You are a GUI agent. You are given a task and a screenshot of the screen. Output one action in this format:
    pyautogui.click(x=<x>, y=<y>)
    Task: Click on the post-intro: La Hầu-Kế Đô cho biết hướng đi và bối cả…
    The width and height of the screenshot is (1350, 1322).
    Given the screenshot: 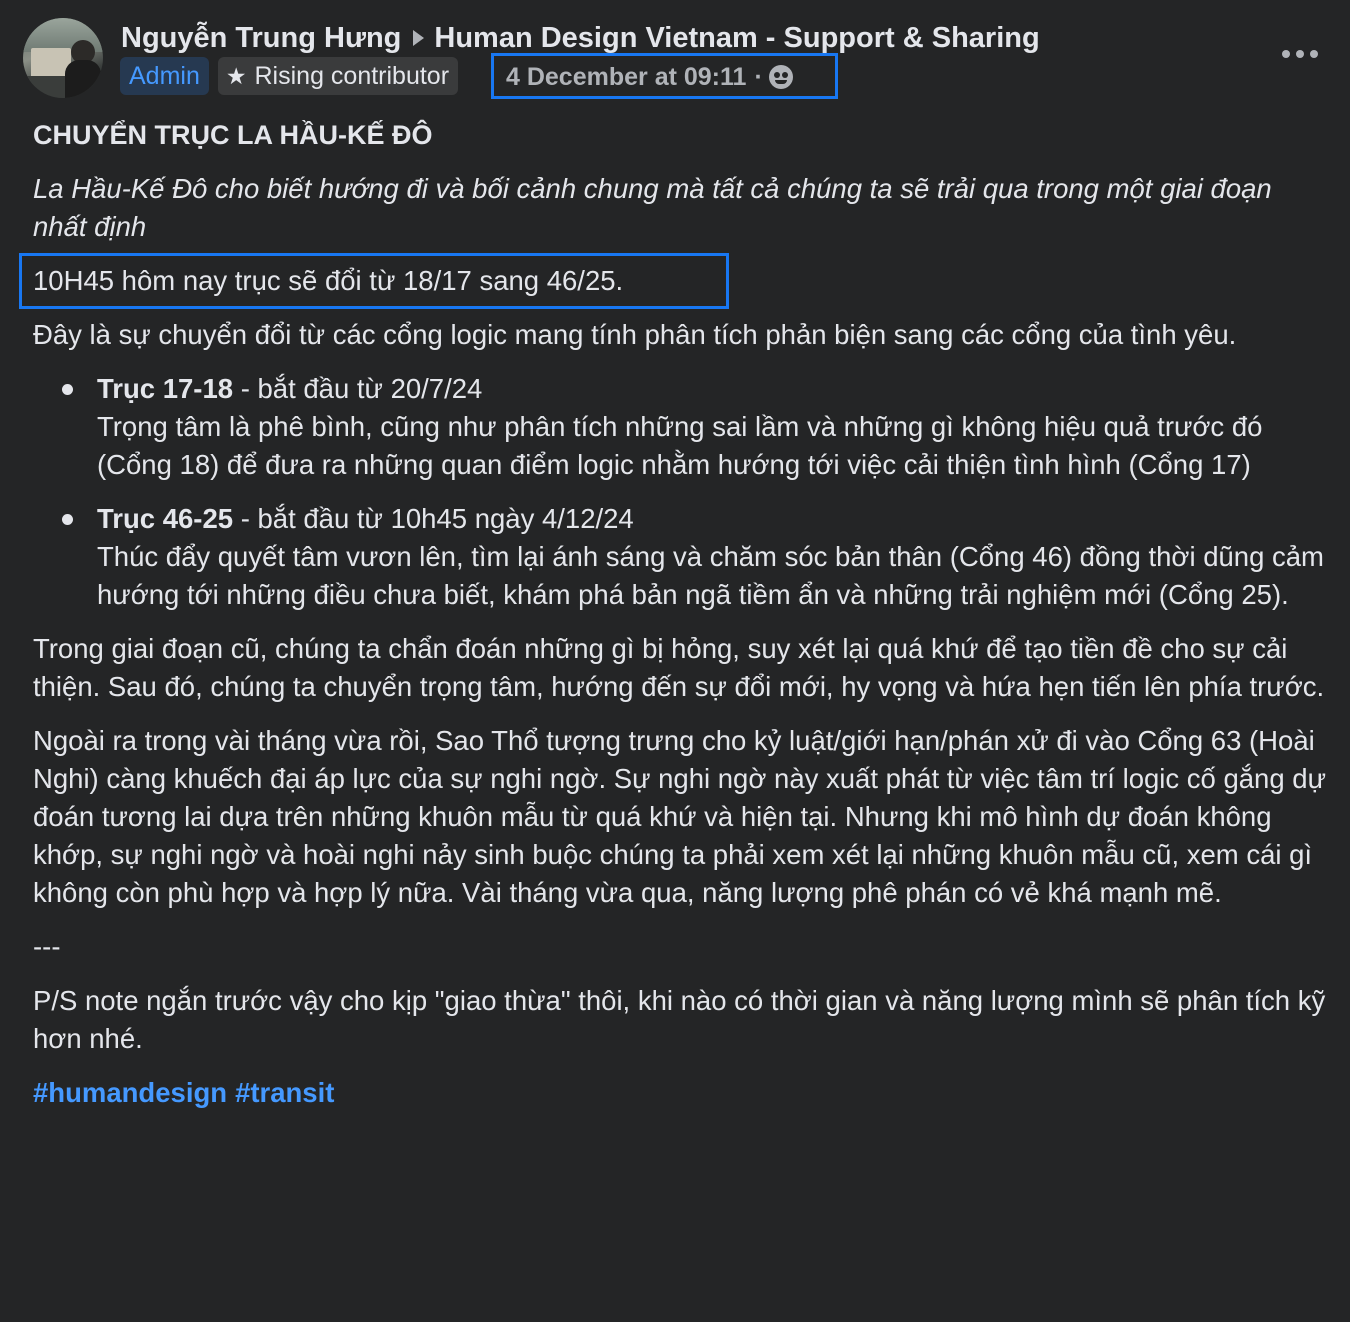 What is the action you would take?
    pyautogui.click(x=652, y=207)
    